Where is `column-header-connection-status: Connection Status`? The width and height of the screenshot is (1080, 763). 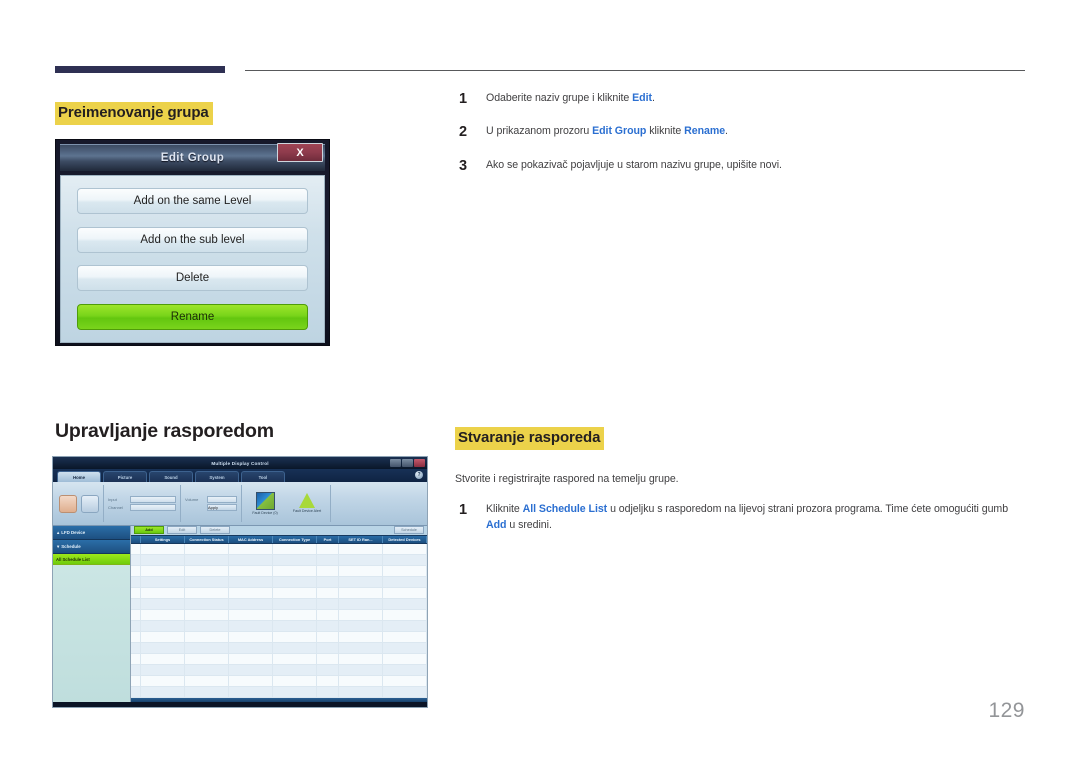 column-header-connection-status: Connection Status is located at coordinates (207, 539).